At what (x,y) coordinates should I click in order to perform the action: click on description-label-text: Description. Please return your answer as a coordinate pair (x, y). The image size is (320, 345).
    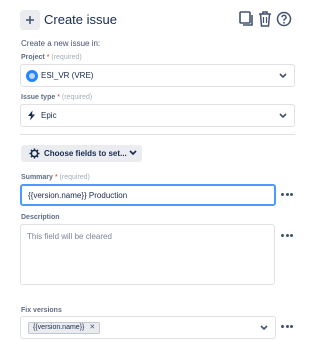
    Looking at the image, I should click on (40, 217).